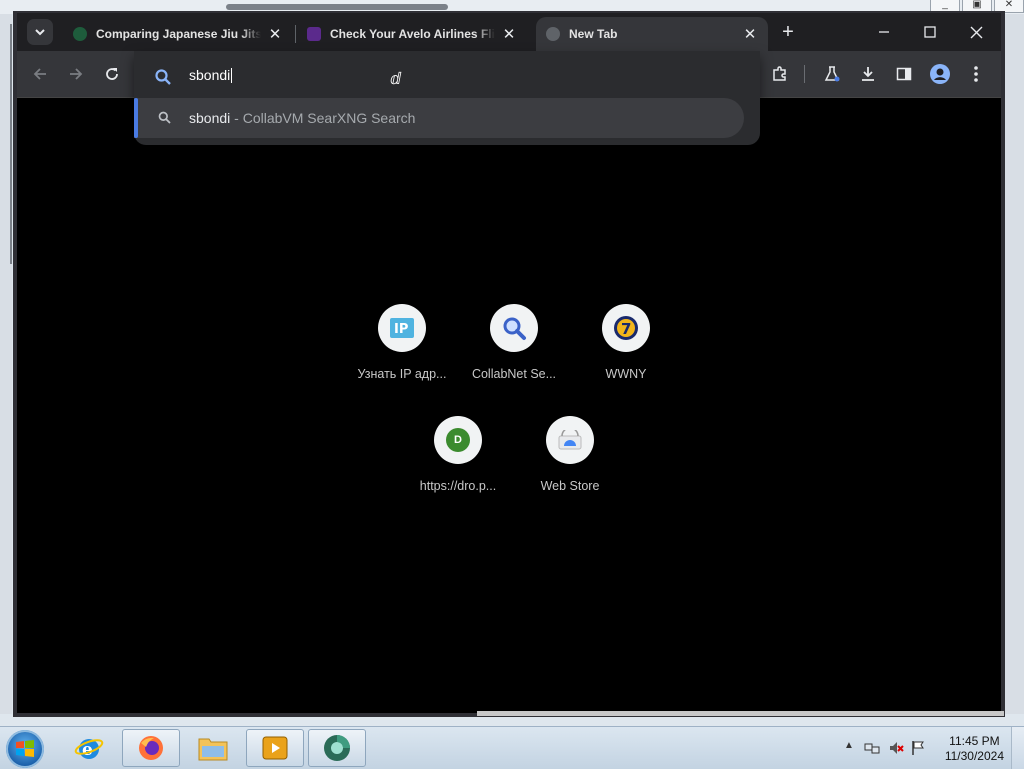 The width and height of the screenshot is (1024, 769). I want to click on clock-time: 11:45 PM, so click(974, 741).